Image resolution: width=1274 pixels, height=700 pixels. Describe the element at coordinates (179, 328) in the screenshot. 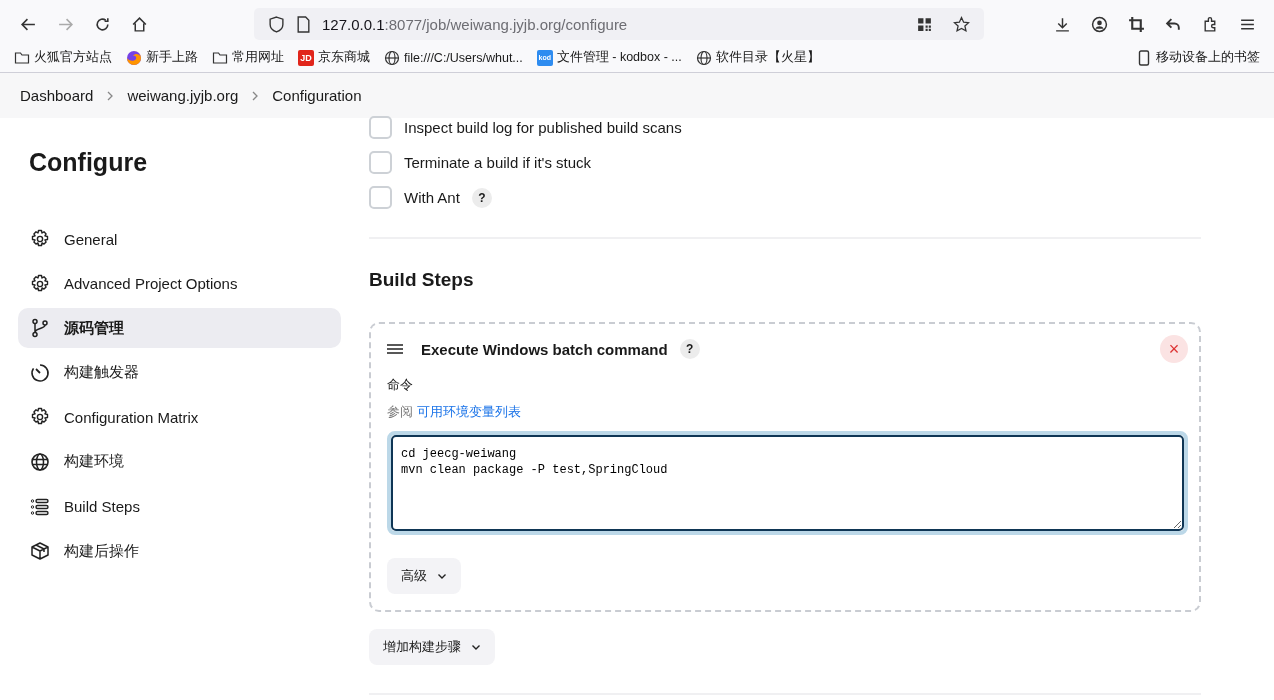

I see `sidebar-item: 源码管理` at that location.